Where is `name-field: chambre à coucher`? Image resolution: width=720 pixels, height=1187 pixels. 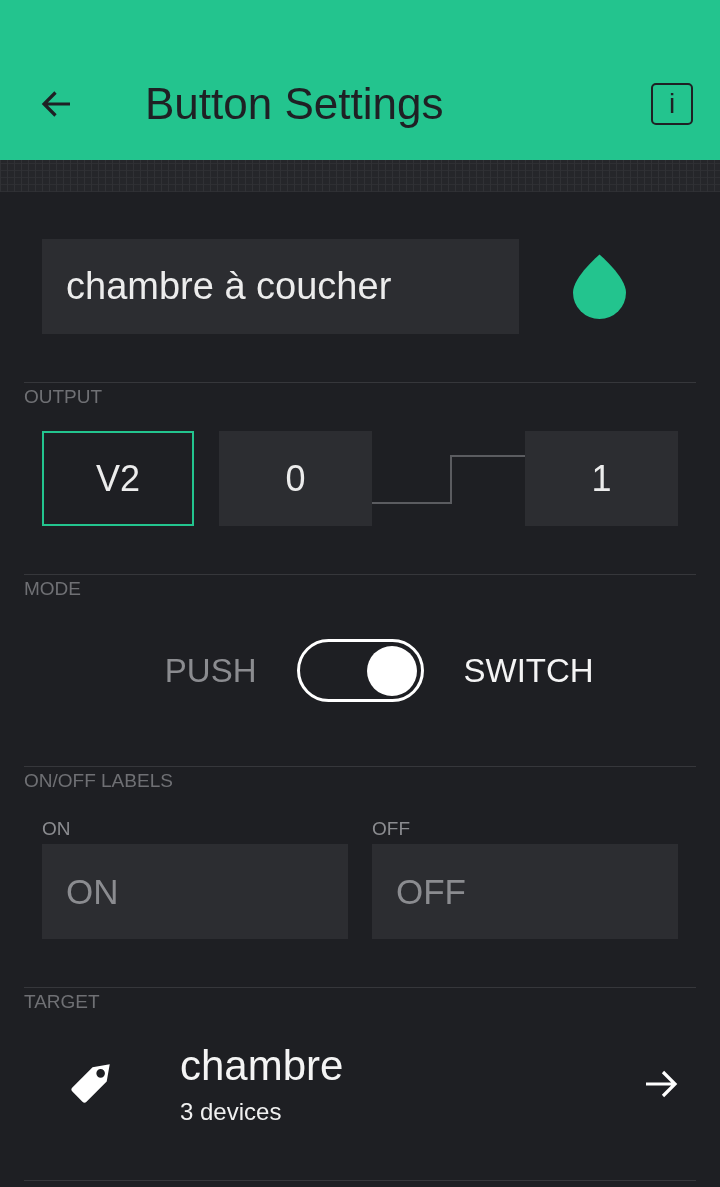 name-field: chambre à coucher is located at coordinates (280, 286).